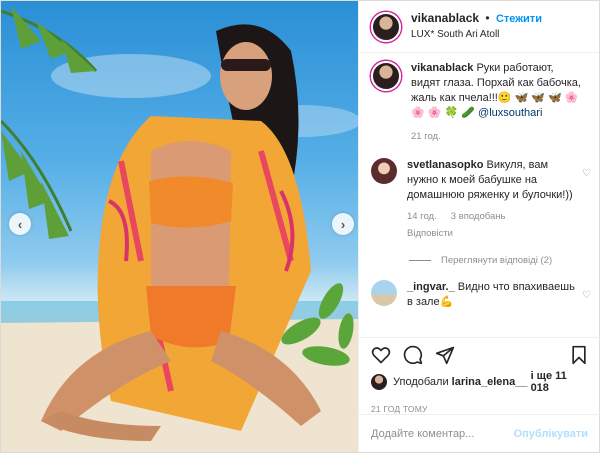 The image size is (600, 453). Describe the element at coordinates (492, 233) in the screenshot. I see `comment-actions: Відповісти` at that location.